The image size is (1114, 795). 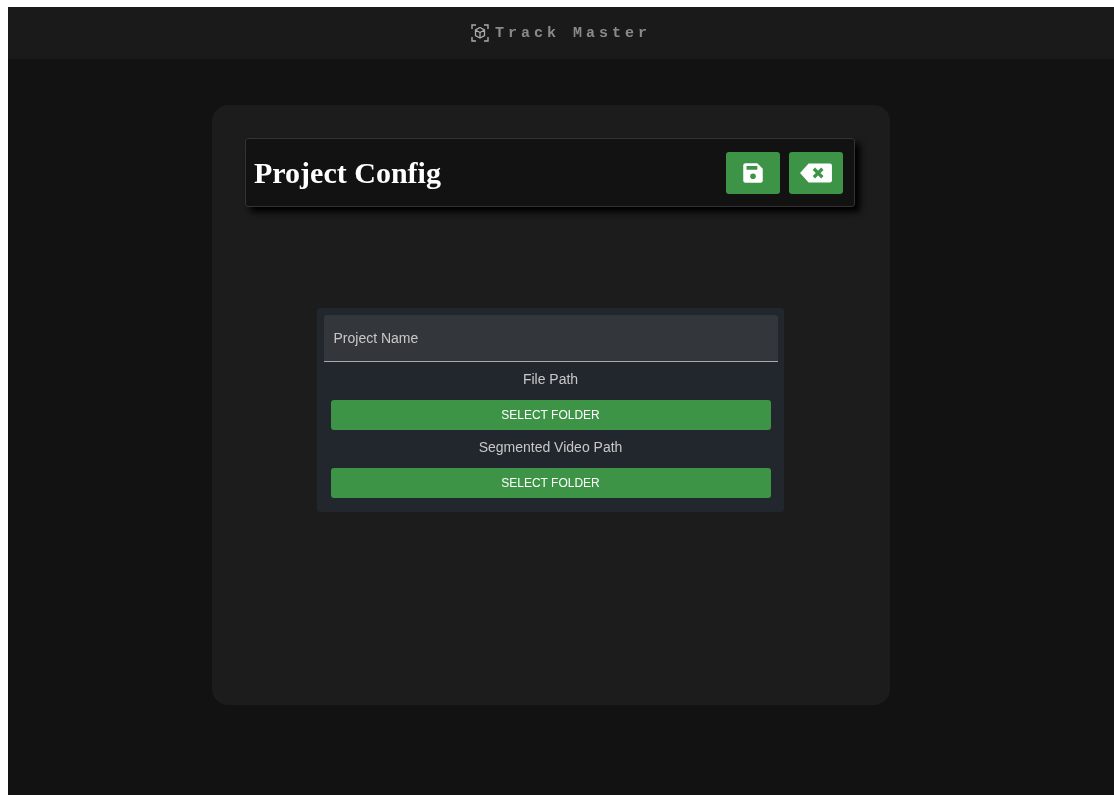 What do you see at coordinates (550, 447) in the screenshot?
I see `path-label: Segmented Video Path` at bounding box center [550, 447].